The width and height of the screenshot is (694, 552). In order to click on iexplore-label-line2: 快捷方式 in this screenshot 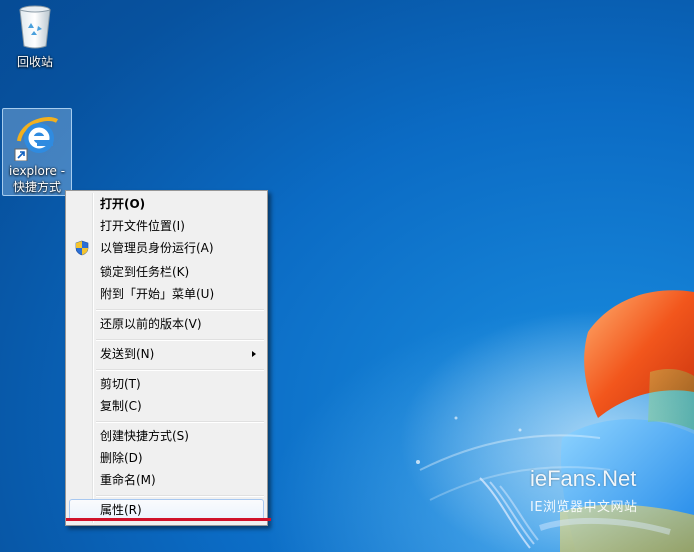, I will do `click(36, 187)`.